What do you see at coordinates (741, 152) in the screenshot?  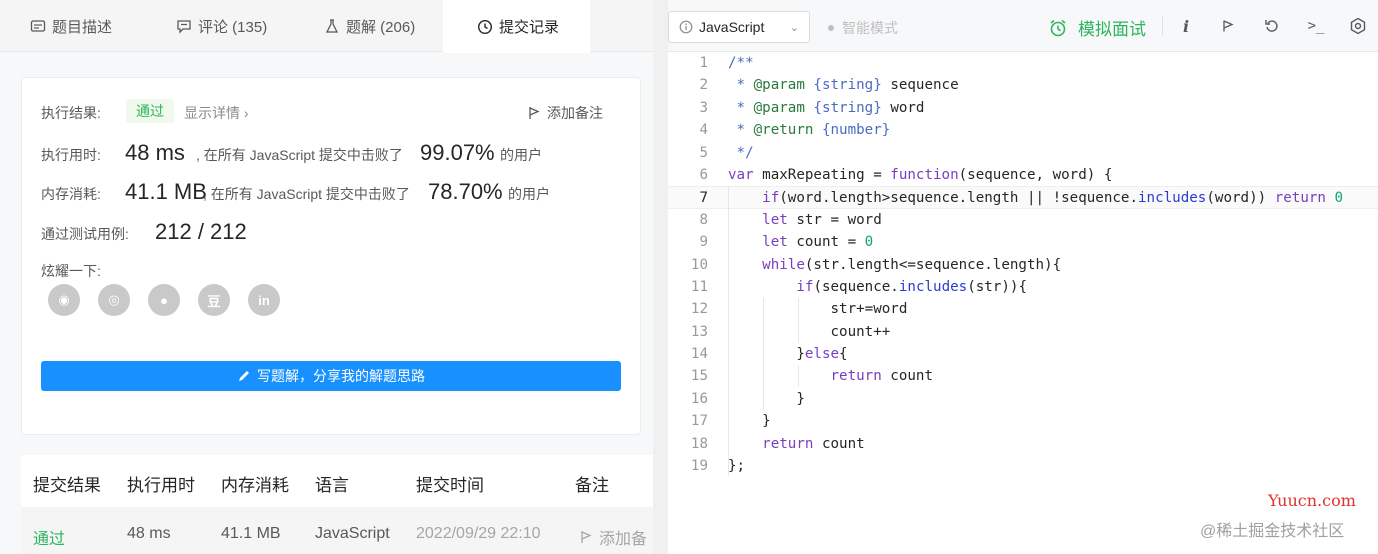 I see `code-text: */` at bounding box center [741, 152].